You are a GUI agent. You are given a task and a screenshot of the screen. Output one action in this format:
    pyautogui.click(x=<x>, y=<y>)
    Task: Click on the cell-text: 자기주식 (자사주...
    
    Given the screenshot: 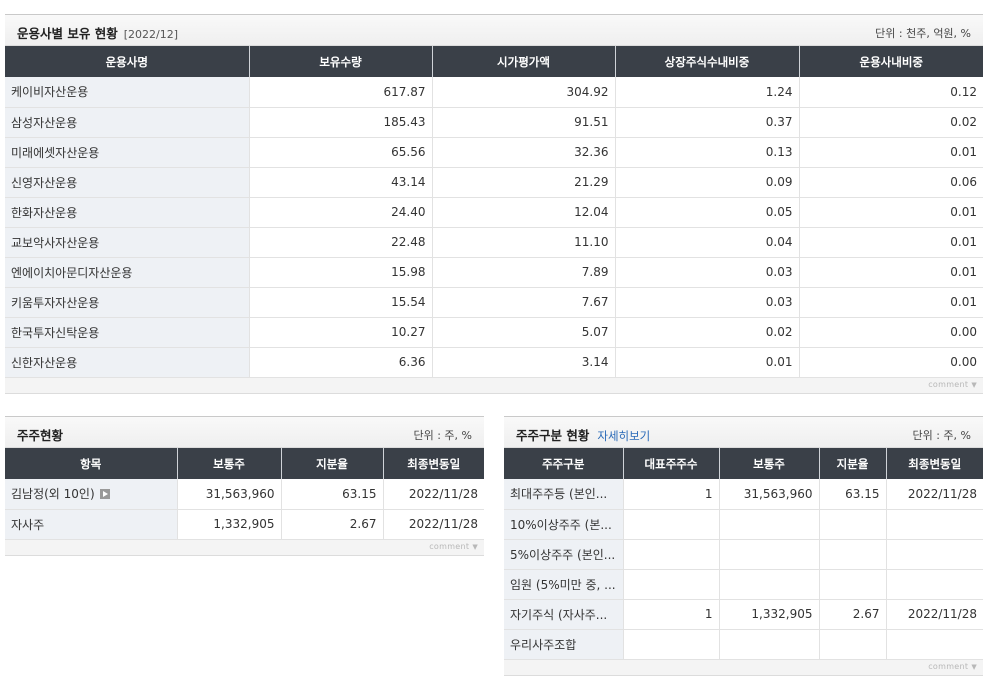 What is the action you would take?
    pyautogui.click(x=559, y=614)
    